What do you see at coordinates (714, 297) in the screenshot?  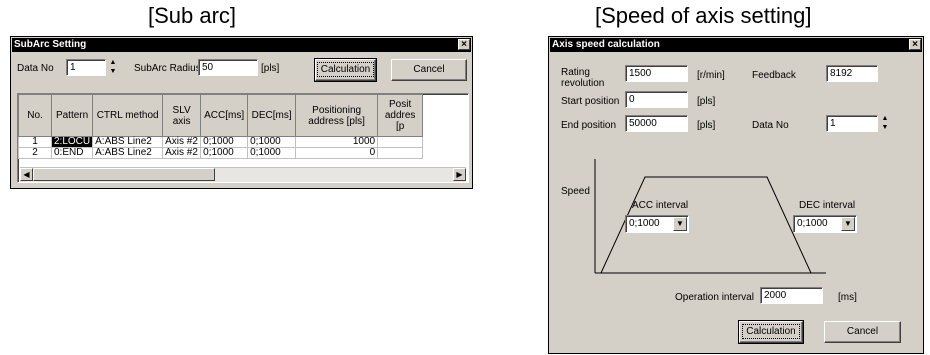 I see `operation-interval-label: Operation interval` at bounding box center [714, 297].